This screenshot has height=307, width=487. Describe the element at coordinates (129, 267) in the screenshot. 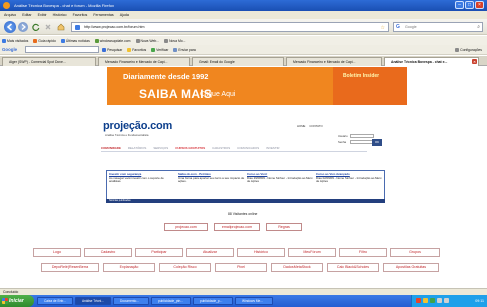

I see `grid-button: Explanação` at that location.